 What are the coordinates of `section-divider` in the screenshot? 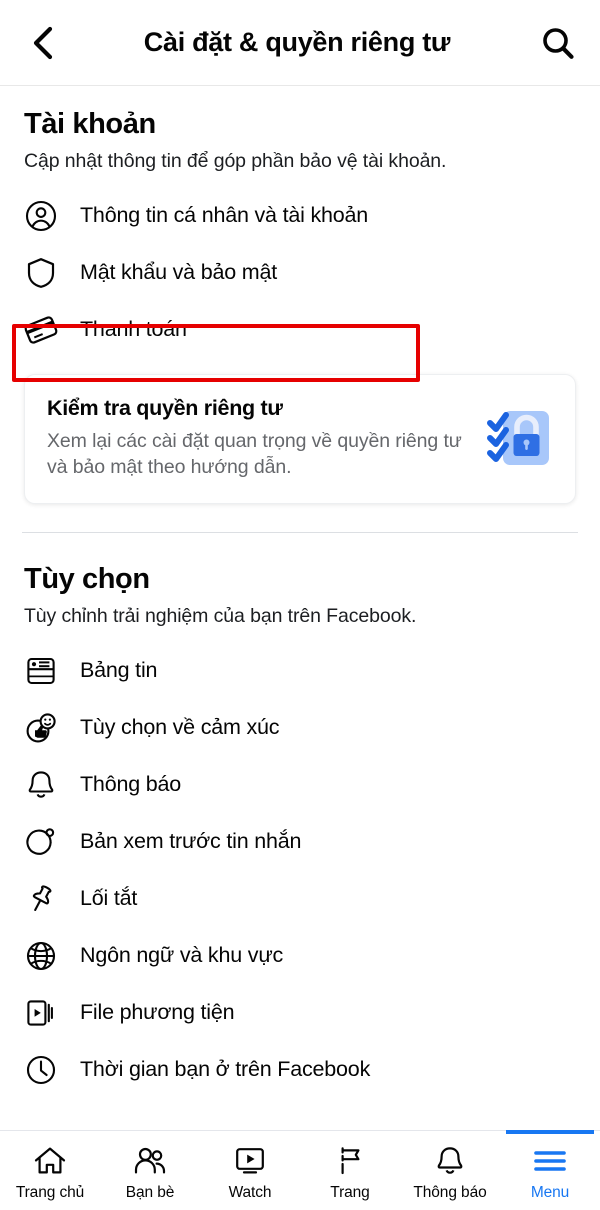 It's located at (300, 532).